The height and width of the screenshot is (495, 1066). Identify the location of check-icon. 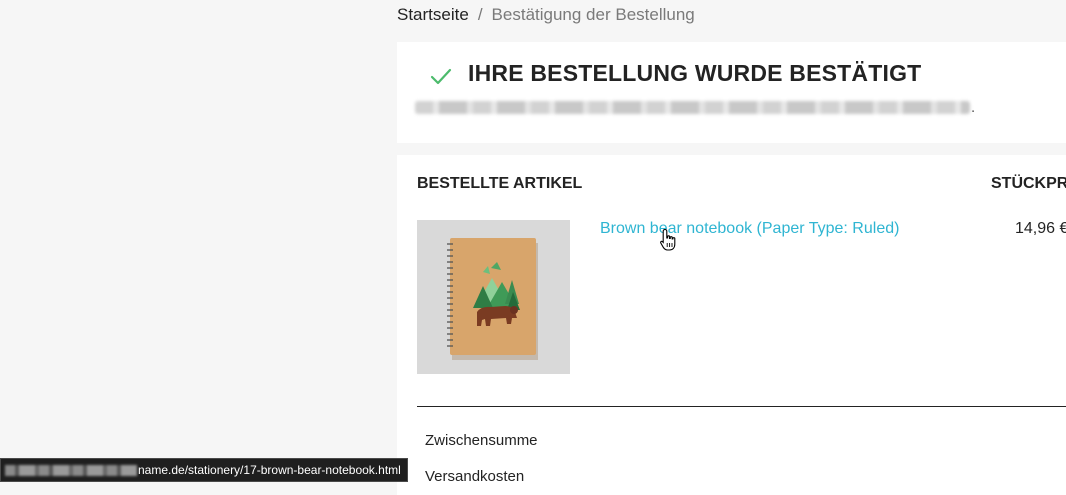
(441, 76).